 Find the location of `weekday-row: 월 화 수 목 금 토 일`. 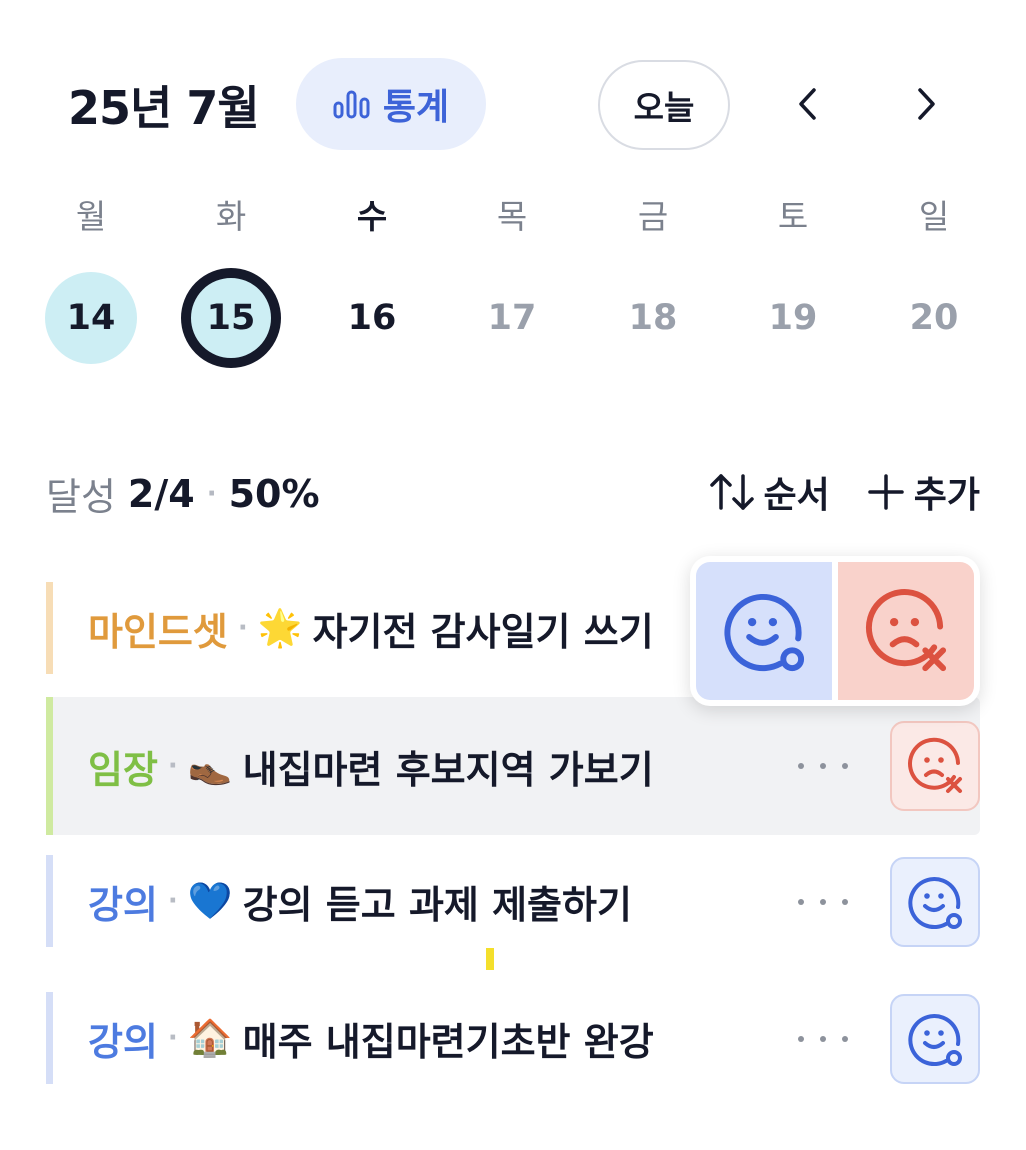

weekday-row: 월 화 수 목 금 토 일 is located at coordinates (513, 220).